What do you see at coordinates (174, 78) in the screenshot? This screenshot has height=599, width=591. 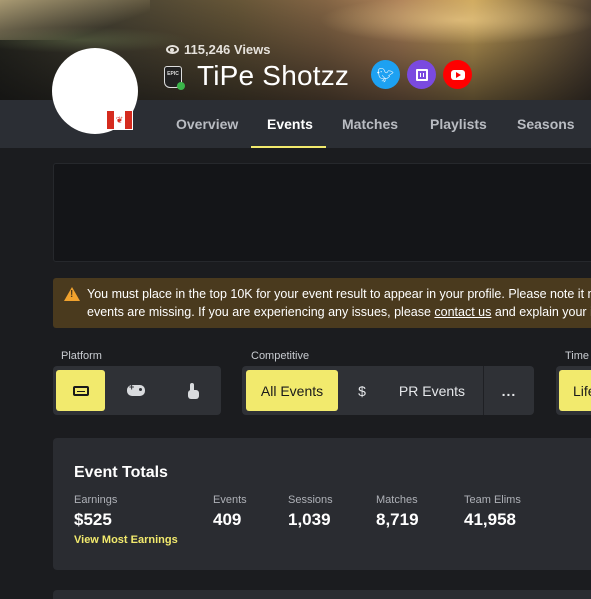 I see `epic-games-icon: EPIC` at bounding box center [174, 78].